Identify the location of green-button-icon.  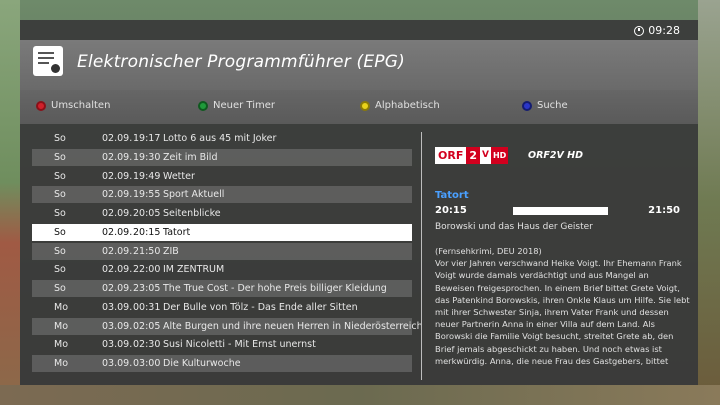
(203, 105).